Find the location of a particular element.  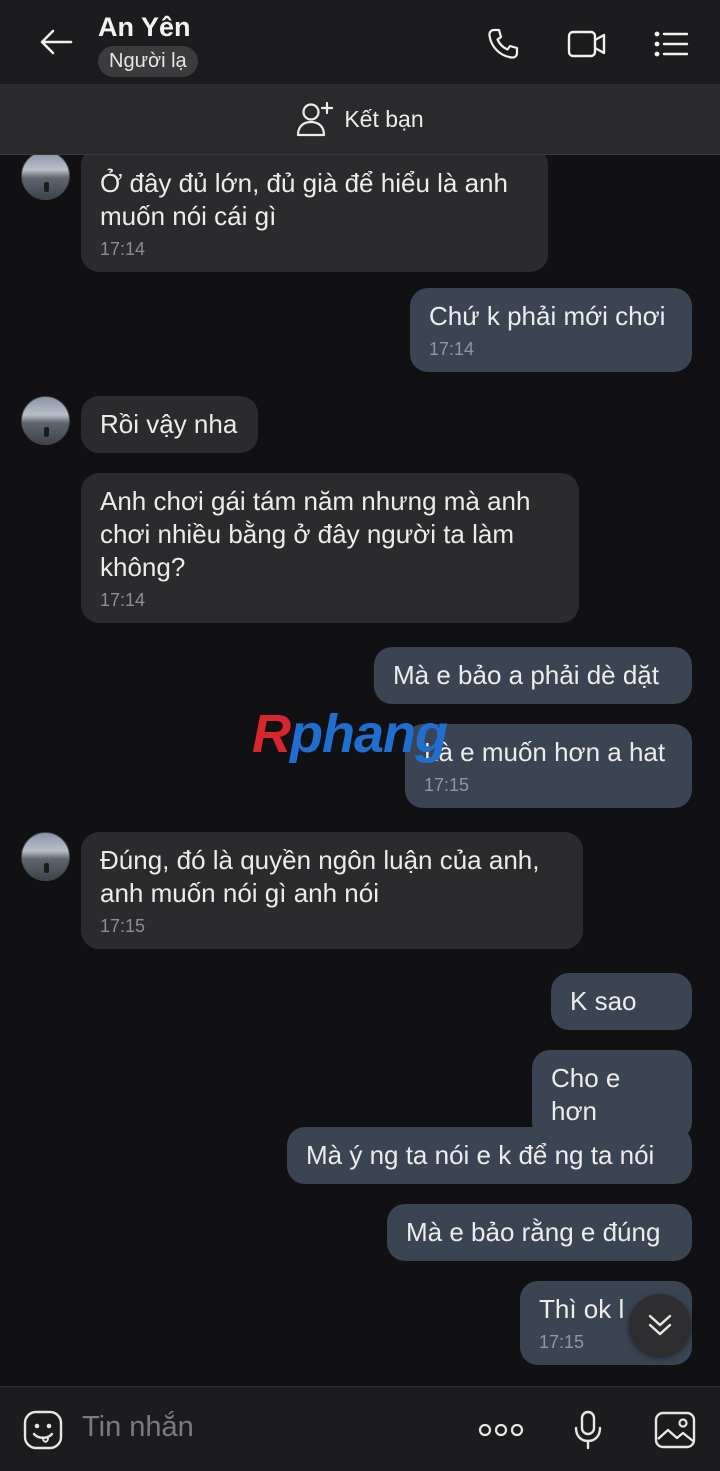

message-bubble: Mà e bảo a phải dè dặt is located at coordinates (533, 675).